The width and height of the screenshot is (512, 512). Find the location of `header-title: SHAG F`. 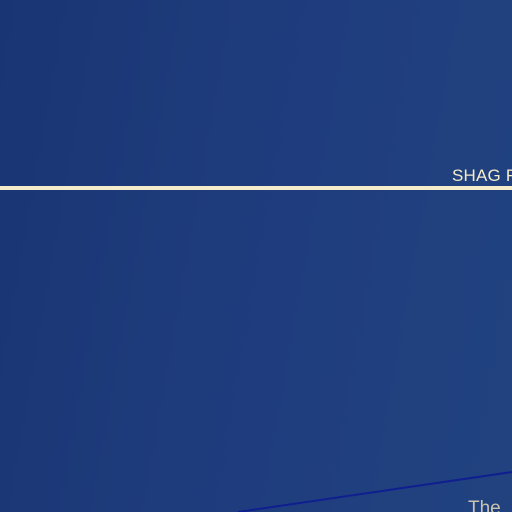

header-title: SHAG F is located at coordinates (482, 175).